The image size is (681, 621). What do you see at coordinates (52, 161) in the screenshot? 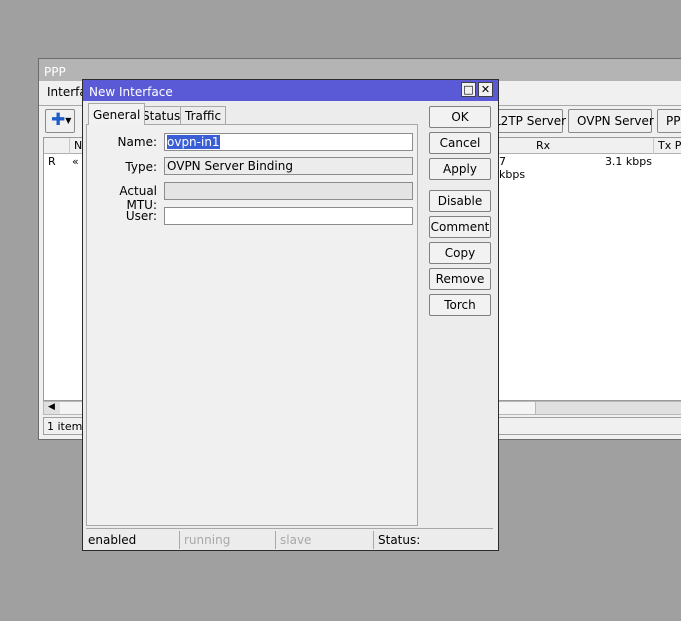
I see `row-flag: R` at bounding box center [52, 161].